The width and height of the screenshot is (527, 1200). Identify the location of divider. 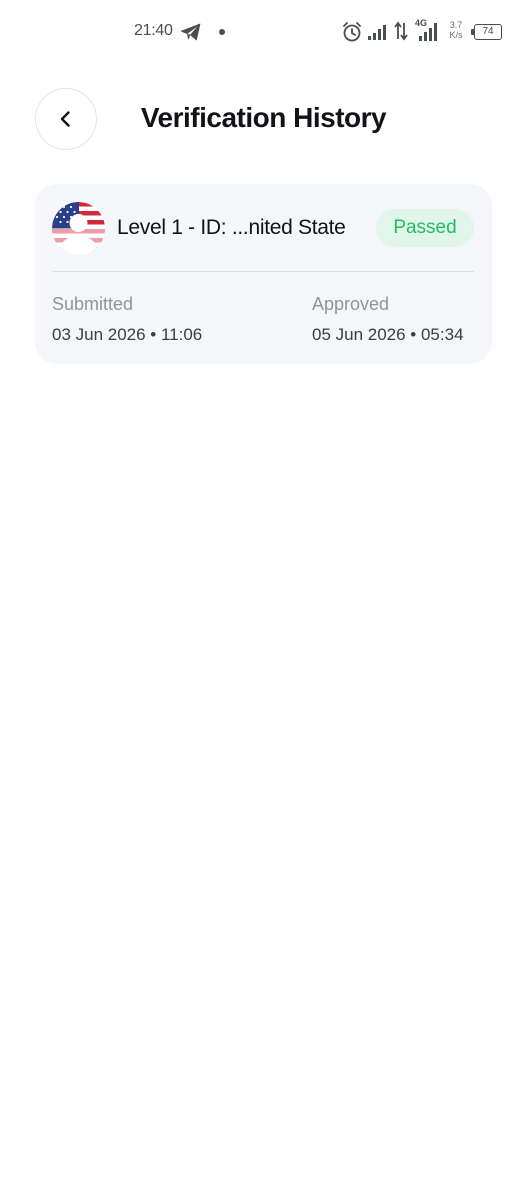
(263, 271).